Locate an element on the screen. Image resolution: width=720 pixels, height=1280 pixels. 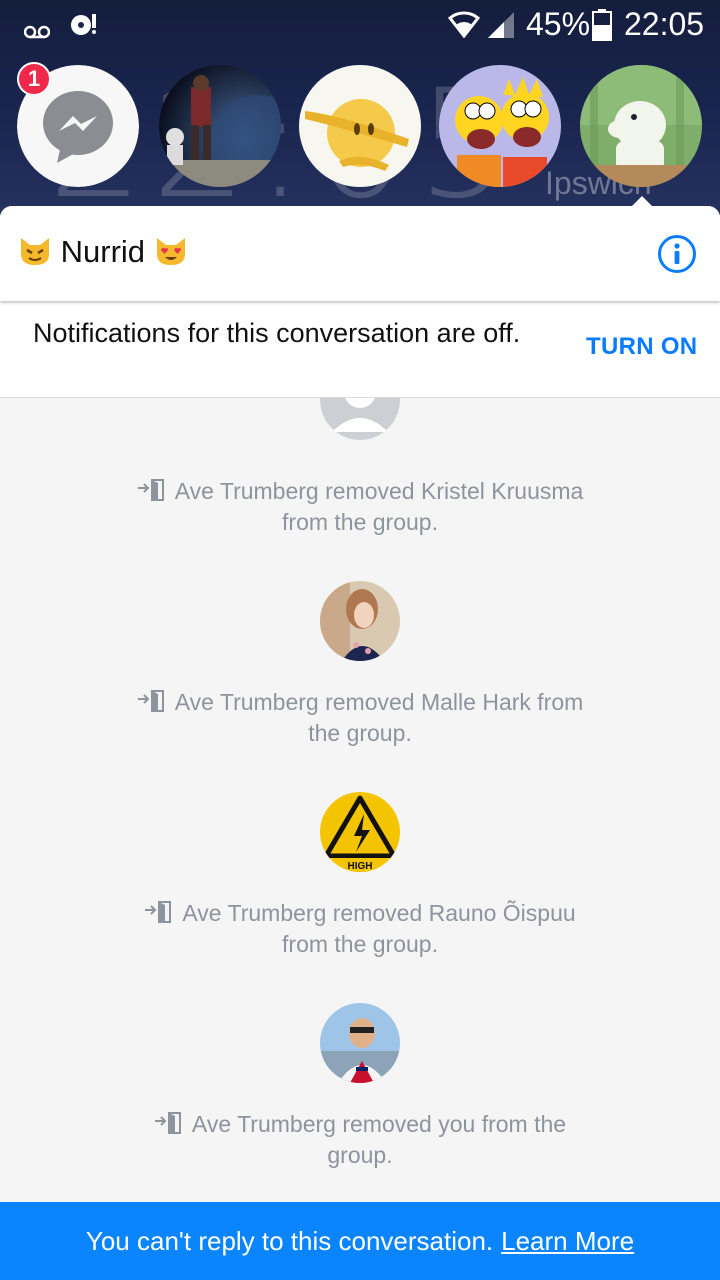
cat-face-icon is located at coordinates (39, 251).